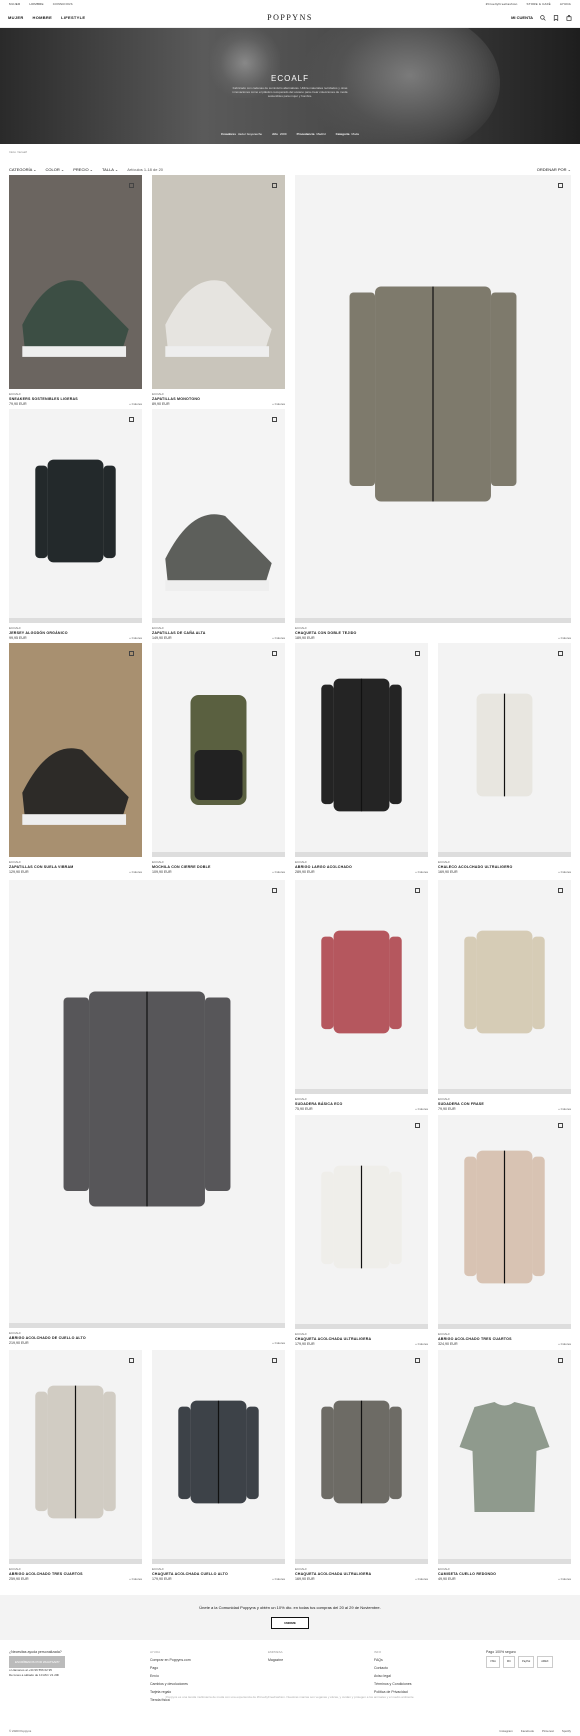 The height and width of the screenshot is (1736, 580). I want to click on cart-icon, so click(569, 17).